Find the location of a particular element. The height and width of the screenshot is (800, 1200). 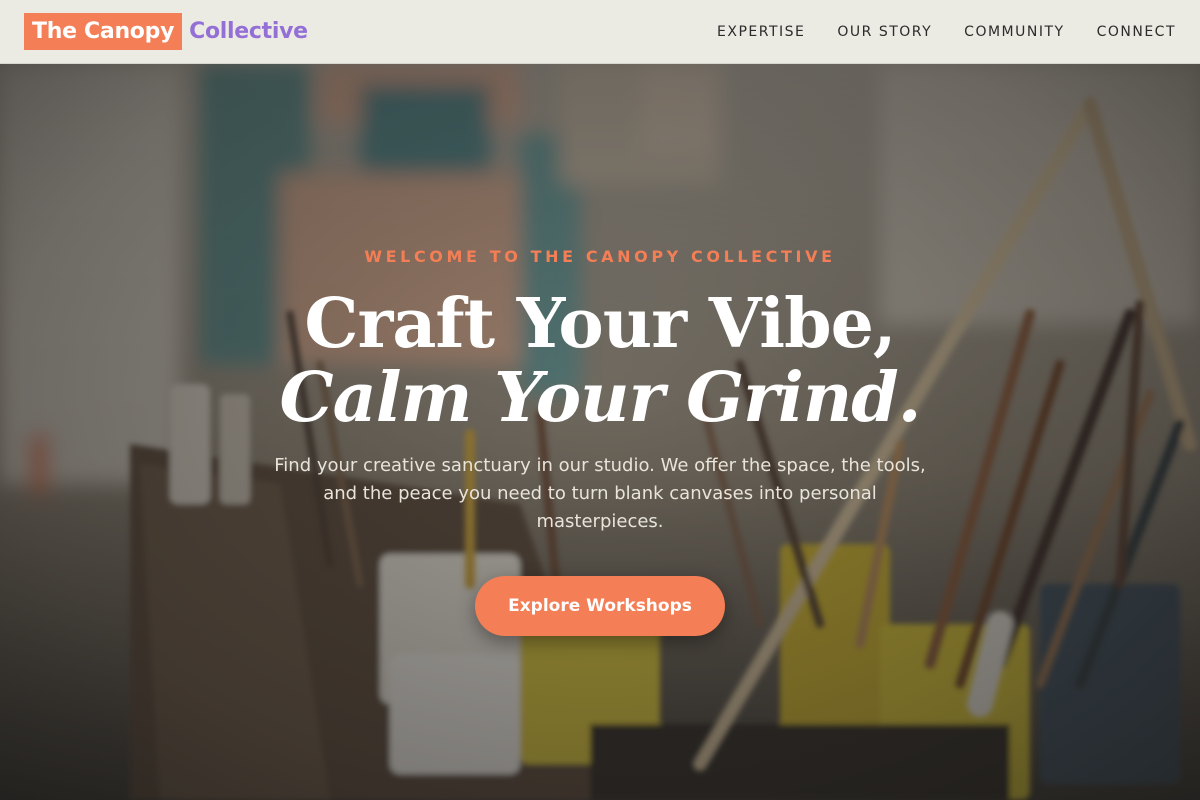

nav-link-our-story: OUR STORY is located at coordinates (884, 32).